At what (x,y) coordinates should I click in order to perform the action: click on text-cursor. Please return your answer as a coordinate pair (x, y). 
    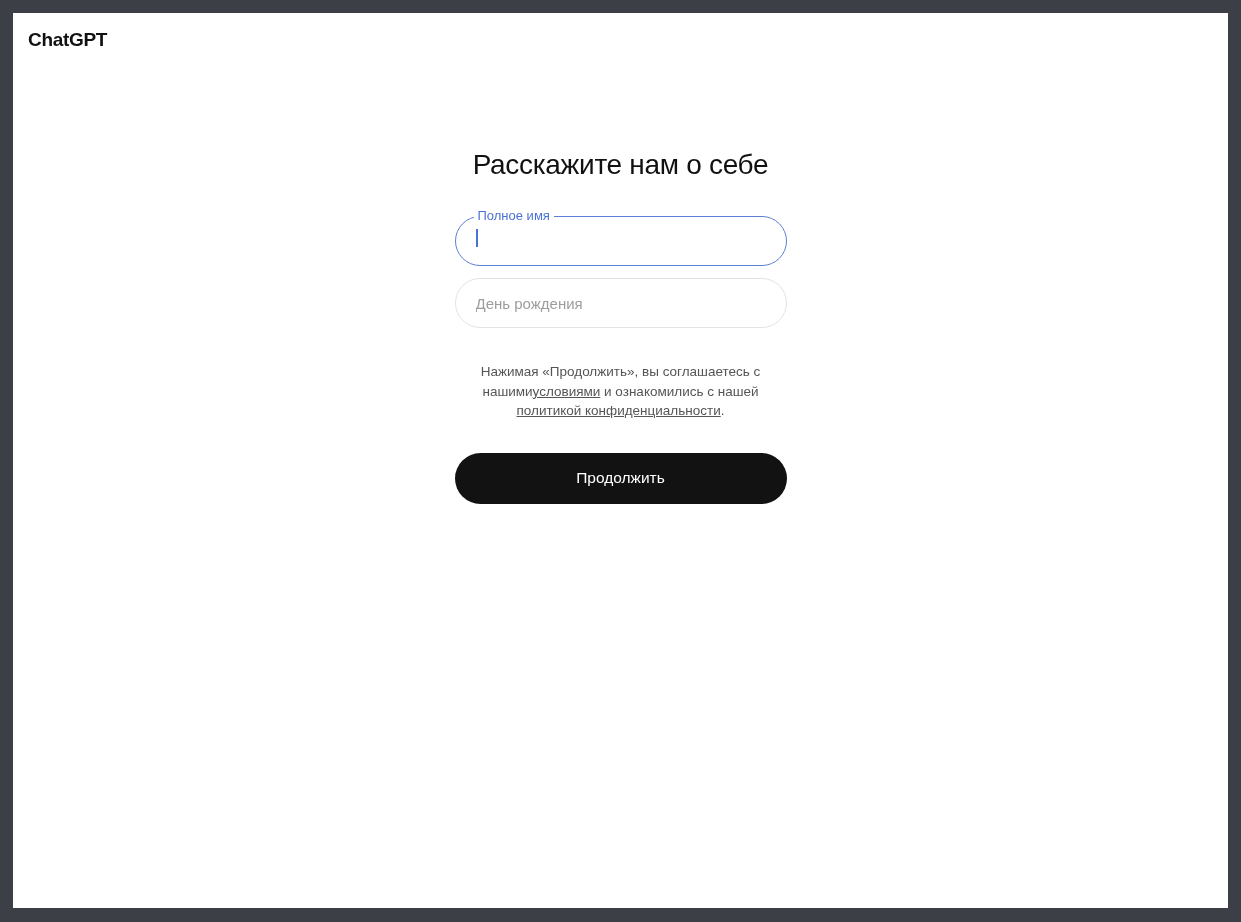
    Looking at the image, I should click on (476, 238).